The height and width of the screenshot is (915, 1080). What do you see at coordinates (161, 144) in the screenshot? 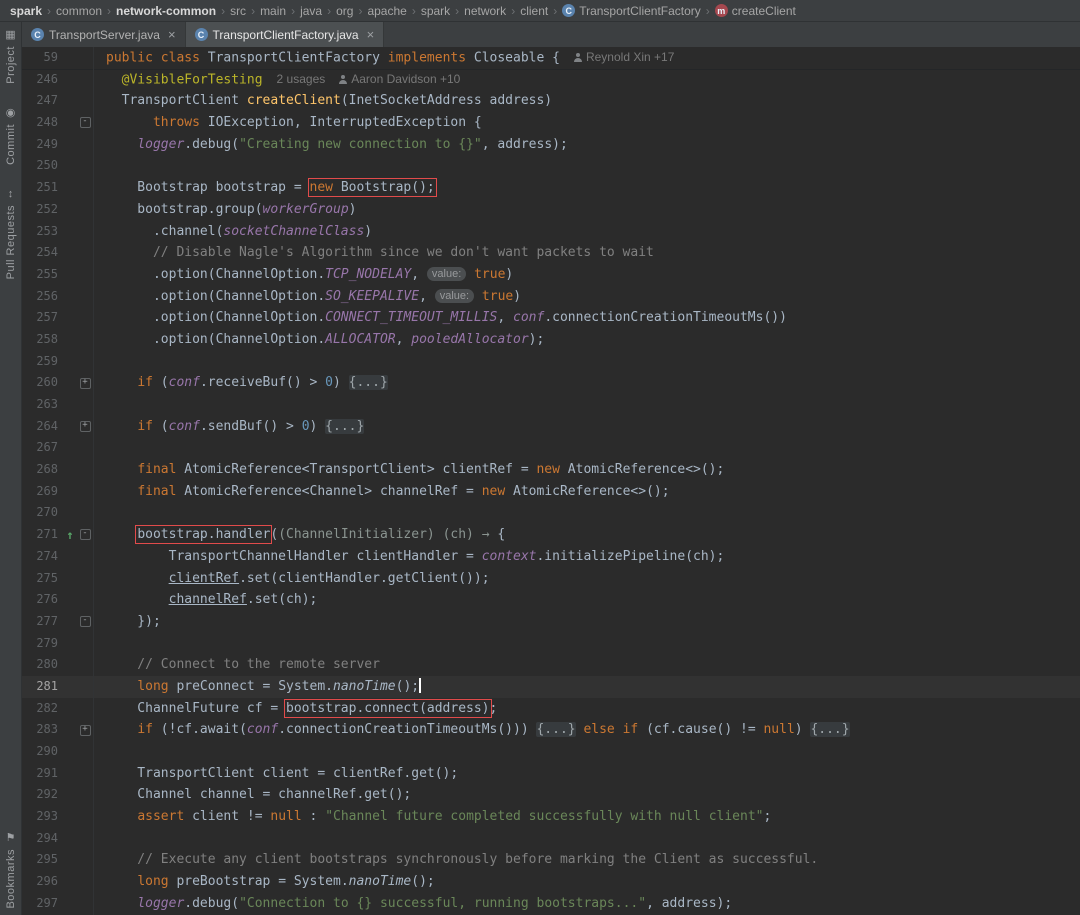
I see `code-token: logger` at bounding box center [161, 144].